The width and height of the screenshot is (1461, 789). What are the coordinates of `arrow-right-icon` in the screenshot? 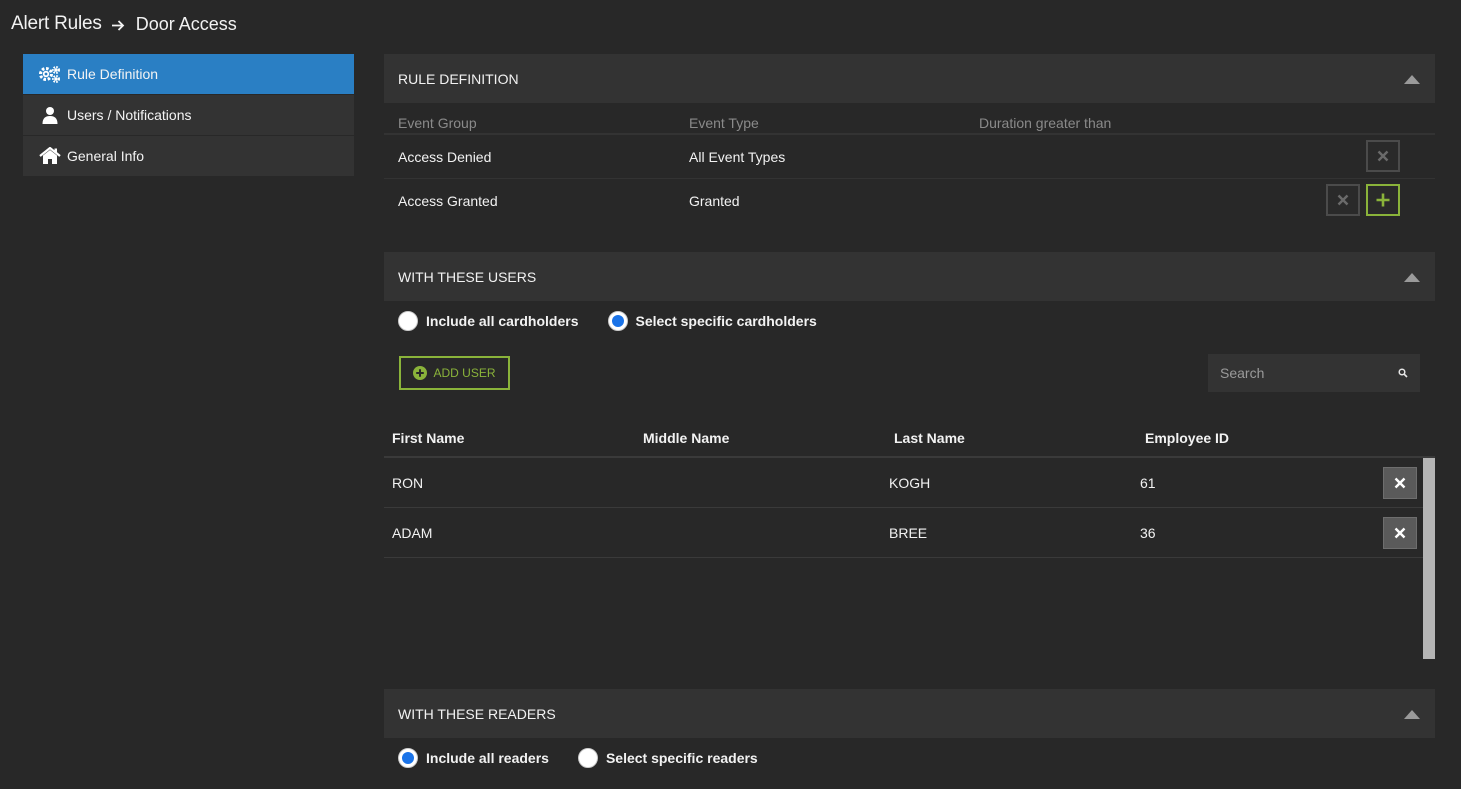 It's located at (118, 24).